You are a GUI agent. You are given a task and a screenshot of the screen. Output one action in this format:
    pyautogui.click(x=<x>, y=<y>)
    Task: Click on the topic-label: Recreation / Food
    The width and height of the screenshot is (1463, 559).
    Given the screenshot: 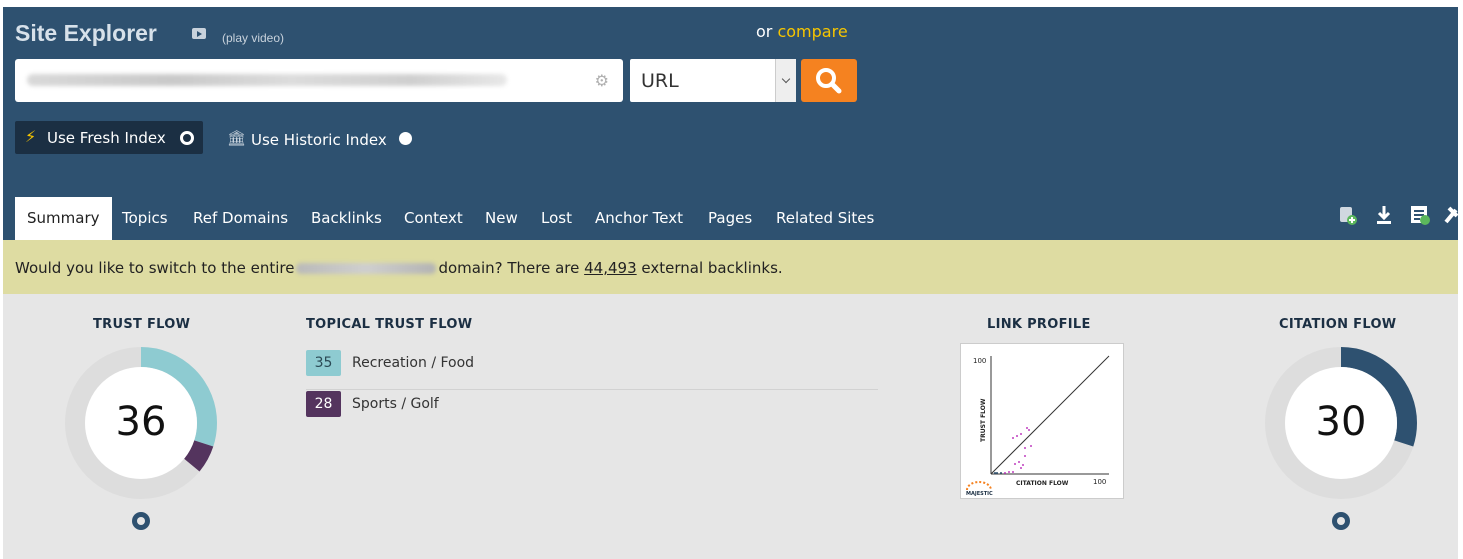 What is the action you would take?
    pyautogui.click(x=413, y=363)
    